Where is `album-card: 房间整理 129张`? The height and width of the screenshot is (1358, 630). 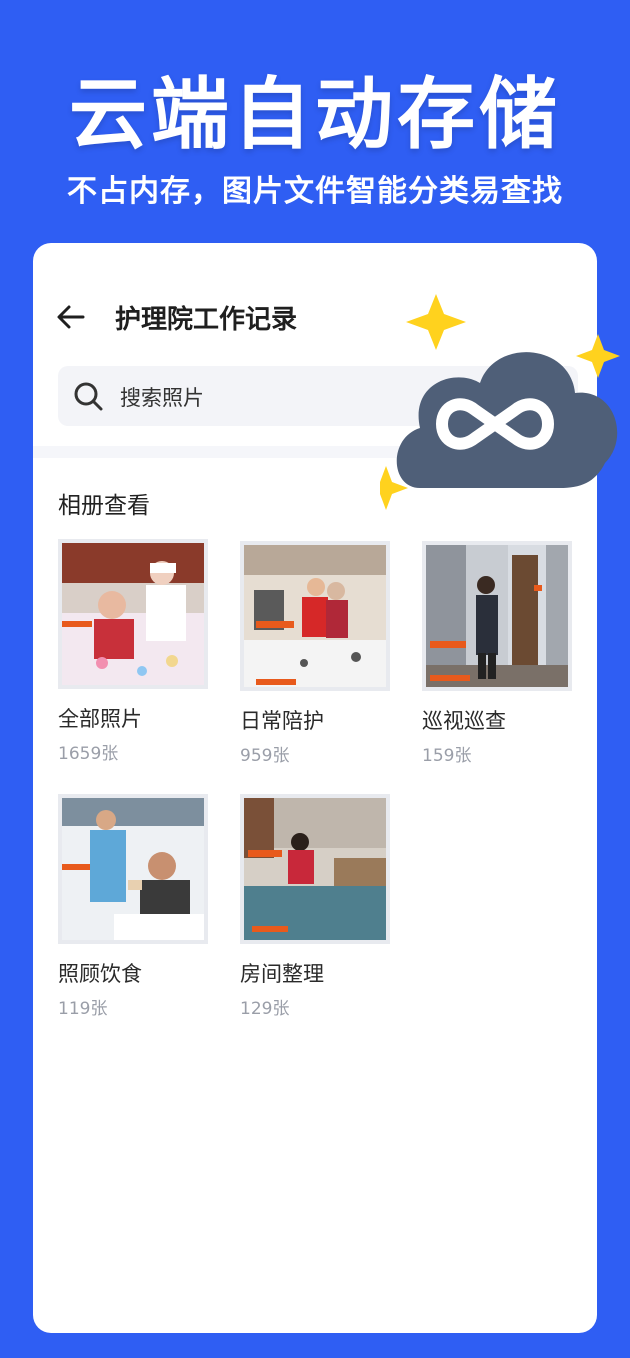
album-card: 房间整理 129张 is located at coordinates (315, 906).